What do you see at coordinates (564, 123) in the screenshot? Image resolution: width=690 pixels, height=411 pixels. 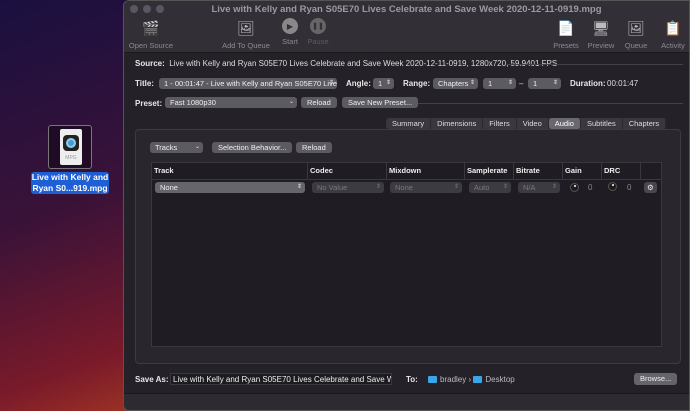 I see `tab-audio: Audio` at bounding box center [564, 123].